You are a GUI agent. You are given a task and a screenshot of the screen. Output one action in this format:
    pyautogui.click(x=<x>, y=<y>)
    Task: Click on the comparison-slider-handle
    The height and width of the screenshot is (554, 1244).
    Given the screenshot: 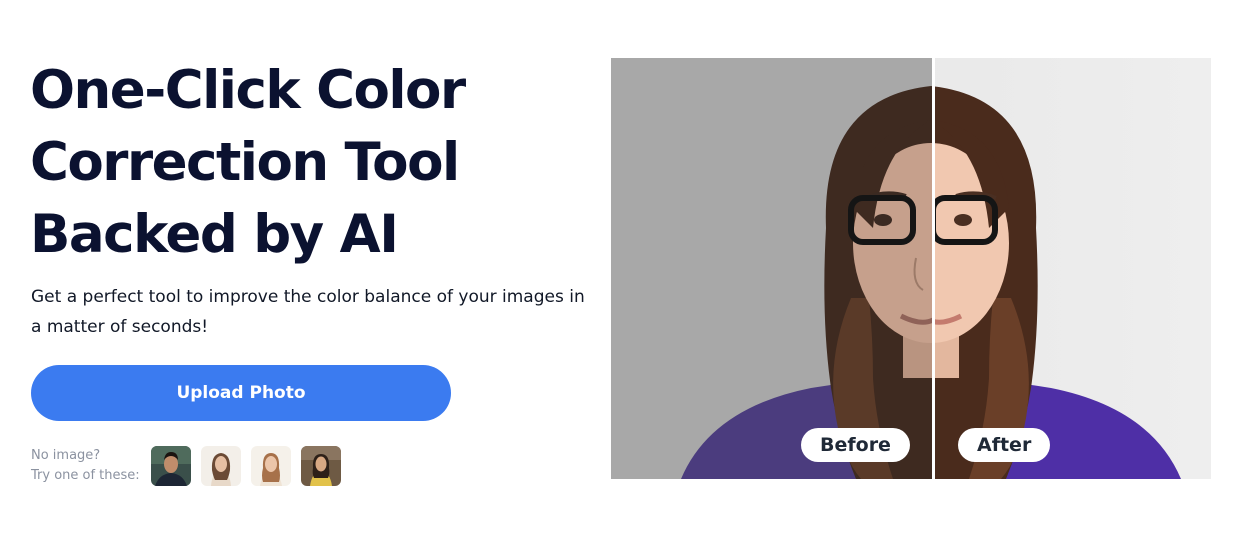 What is the action you would take?
    pyautogui.click(x=933, y=268)
    